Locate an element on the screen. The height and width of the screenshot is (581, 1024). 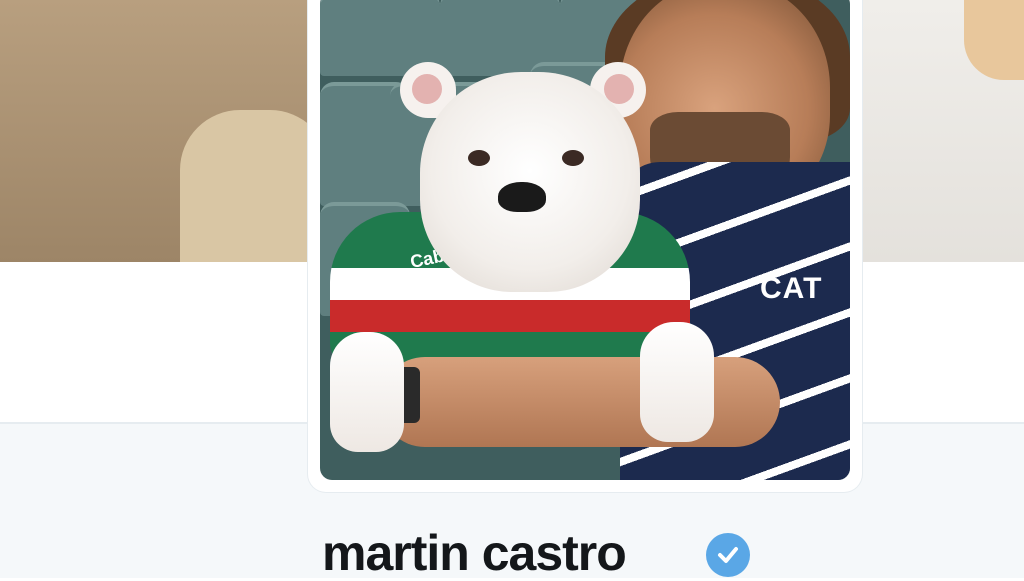
banner-right-shape is located at coordinates (939, 131).